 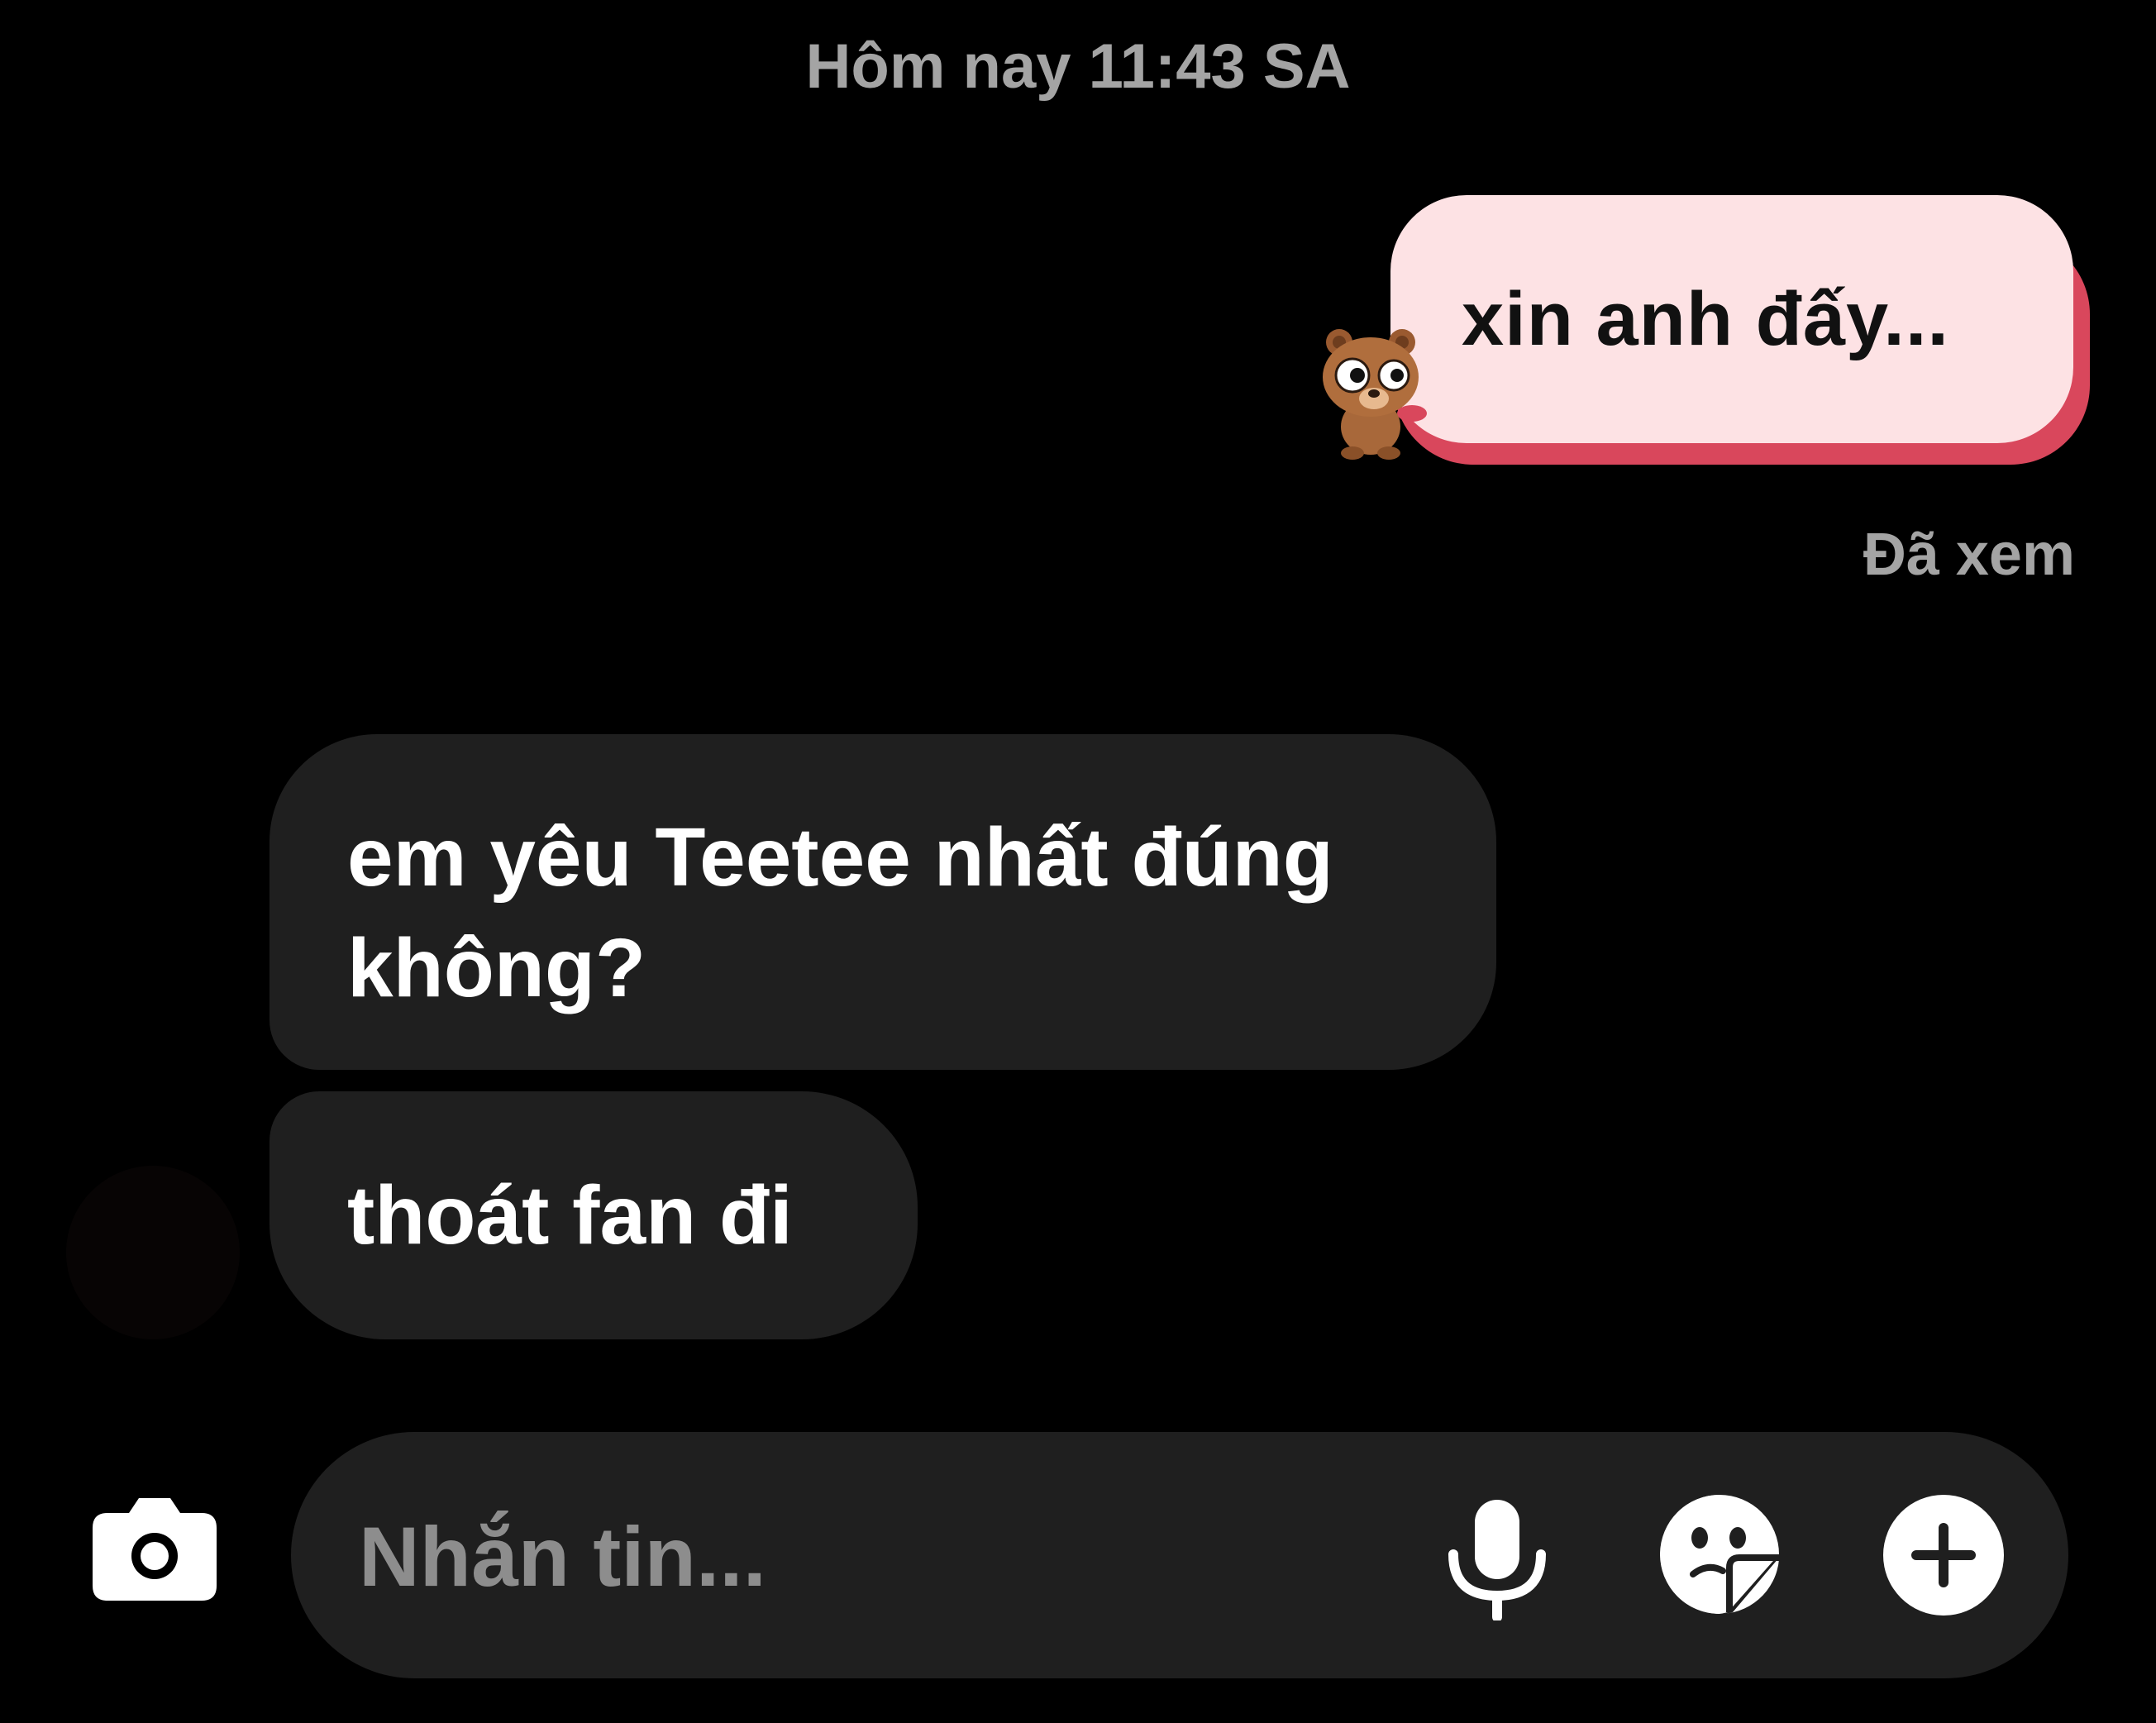 I want to click on plus-icon, so click(x=1944, y=1555).